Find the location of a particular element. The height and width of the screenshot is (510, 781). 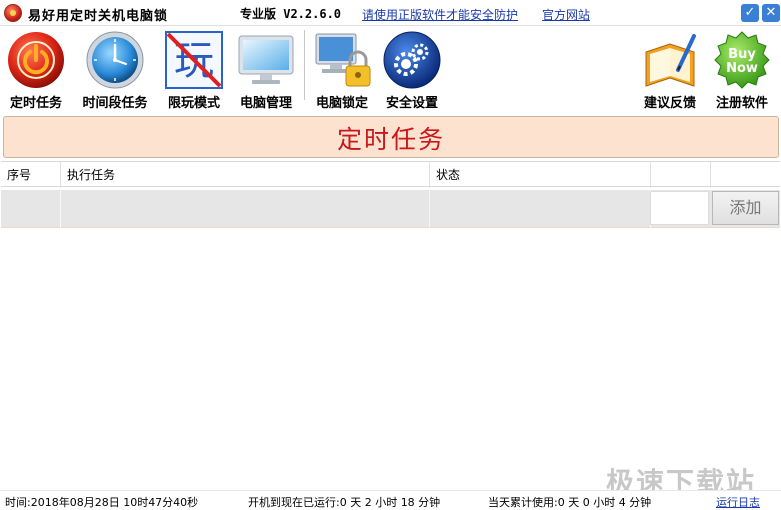

svg-text: Buy is located at coordinates (742, 54).